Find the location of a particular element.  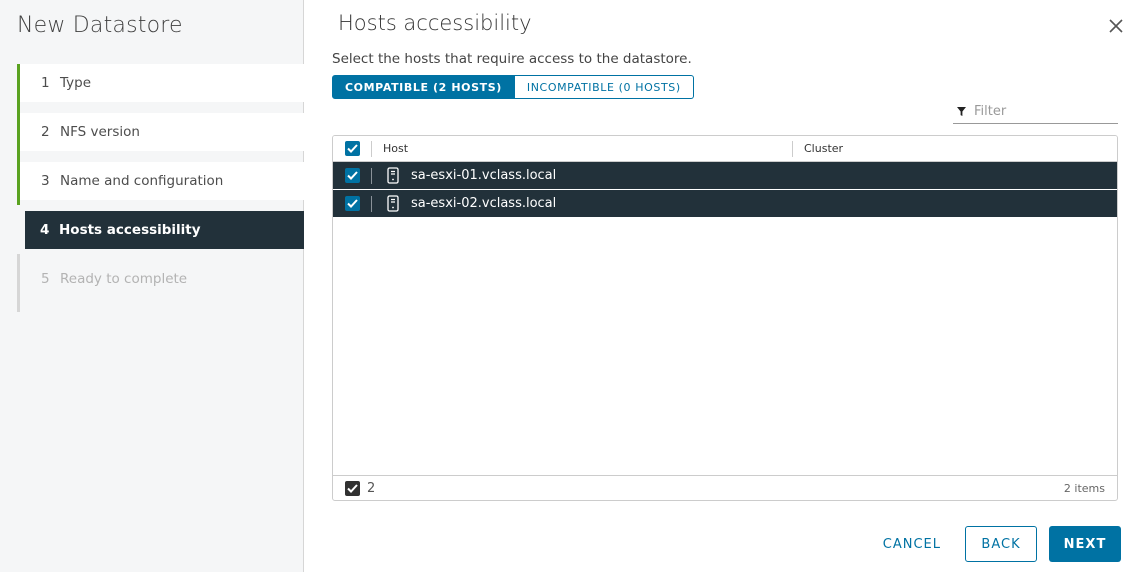

host-cell: sa-esxi-02.vclass.local is located at coordinates (582, 203).